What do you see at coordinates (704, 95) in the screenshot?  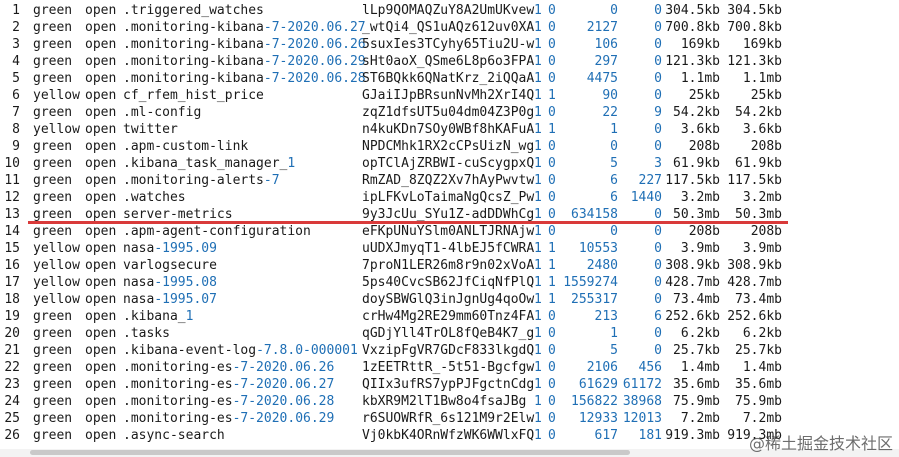 I see `store-size-cell: 25kb` at bounding box center [704, 95].